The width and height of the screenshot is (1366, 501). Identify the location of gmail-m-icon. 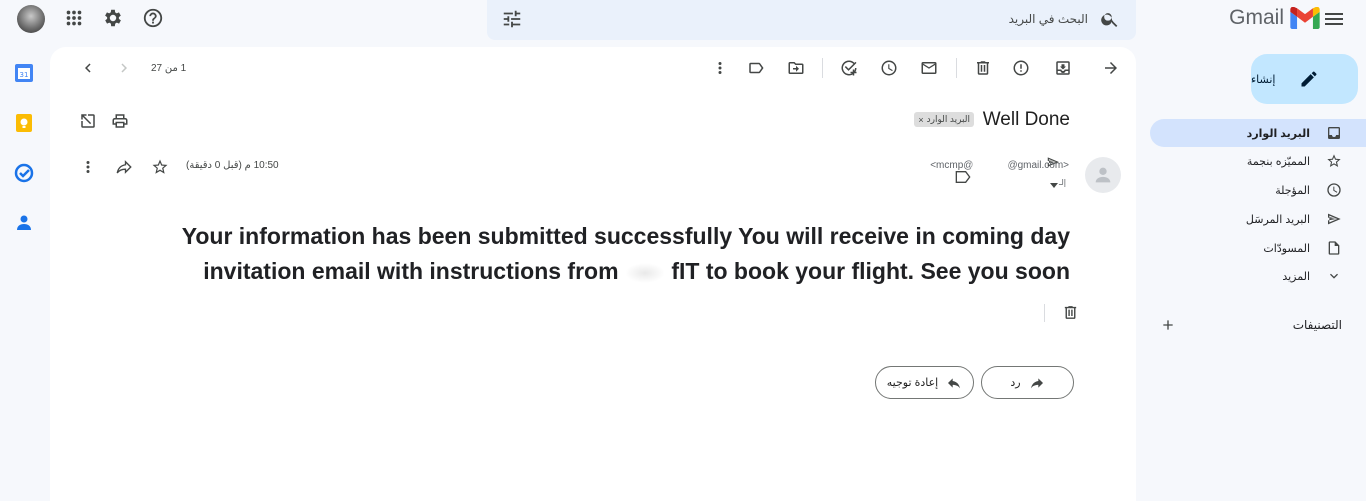
(1305, 18).